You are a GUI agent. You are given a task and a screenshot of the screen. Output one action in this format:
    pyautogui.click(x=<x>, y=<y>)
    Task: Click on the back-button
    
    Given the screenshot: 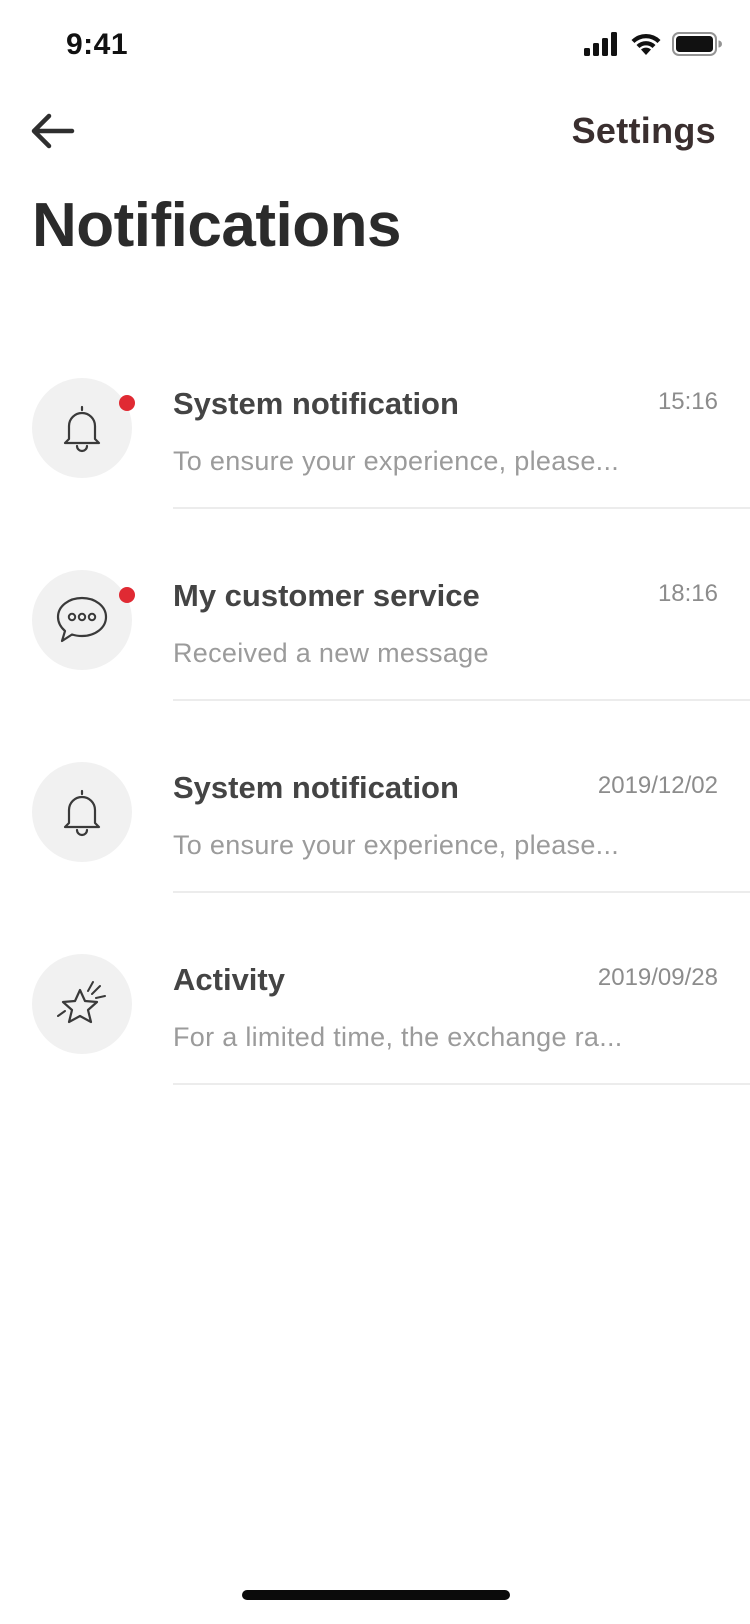 What is the action you would take?
    pyautogui.click(x=53, y=131)
    